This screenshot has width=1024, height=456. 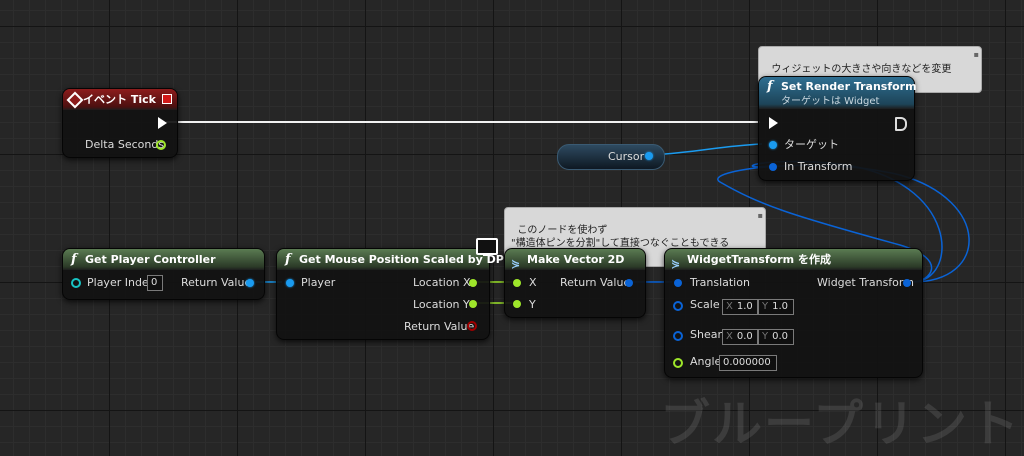 I want to click on get-player-controller-header: f Get Player Controller, so click(x=163, y=259).